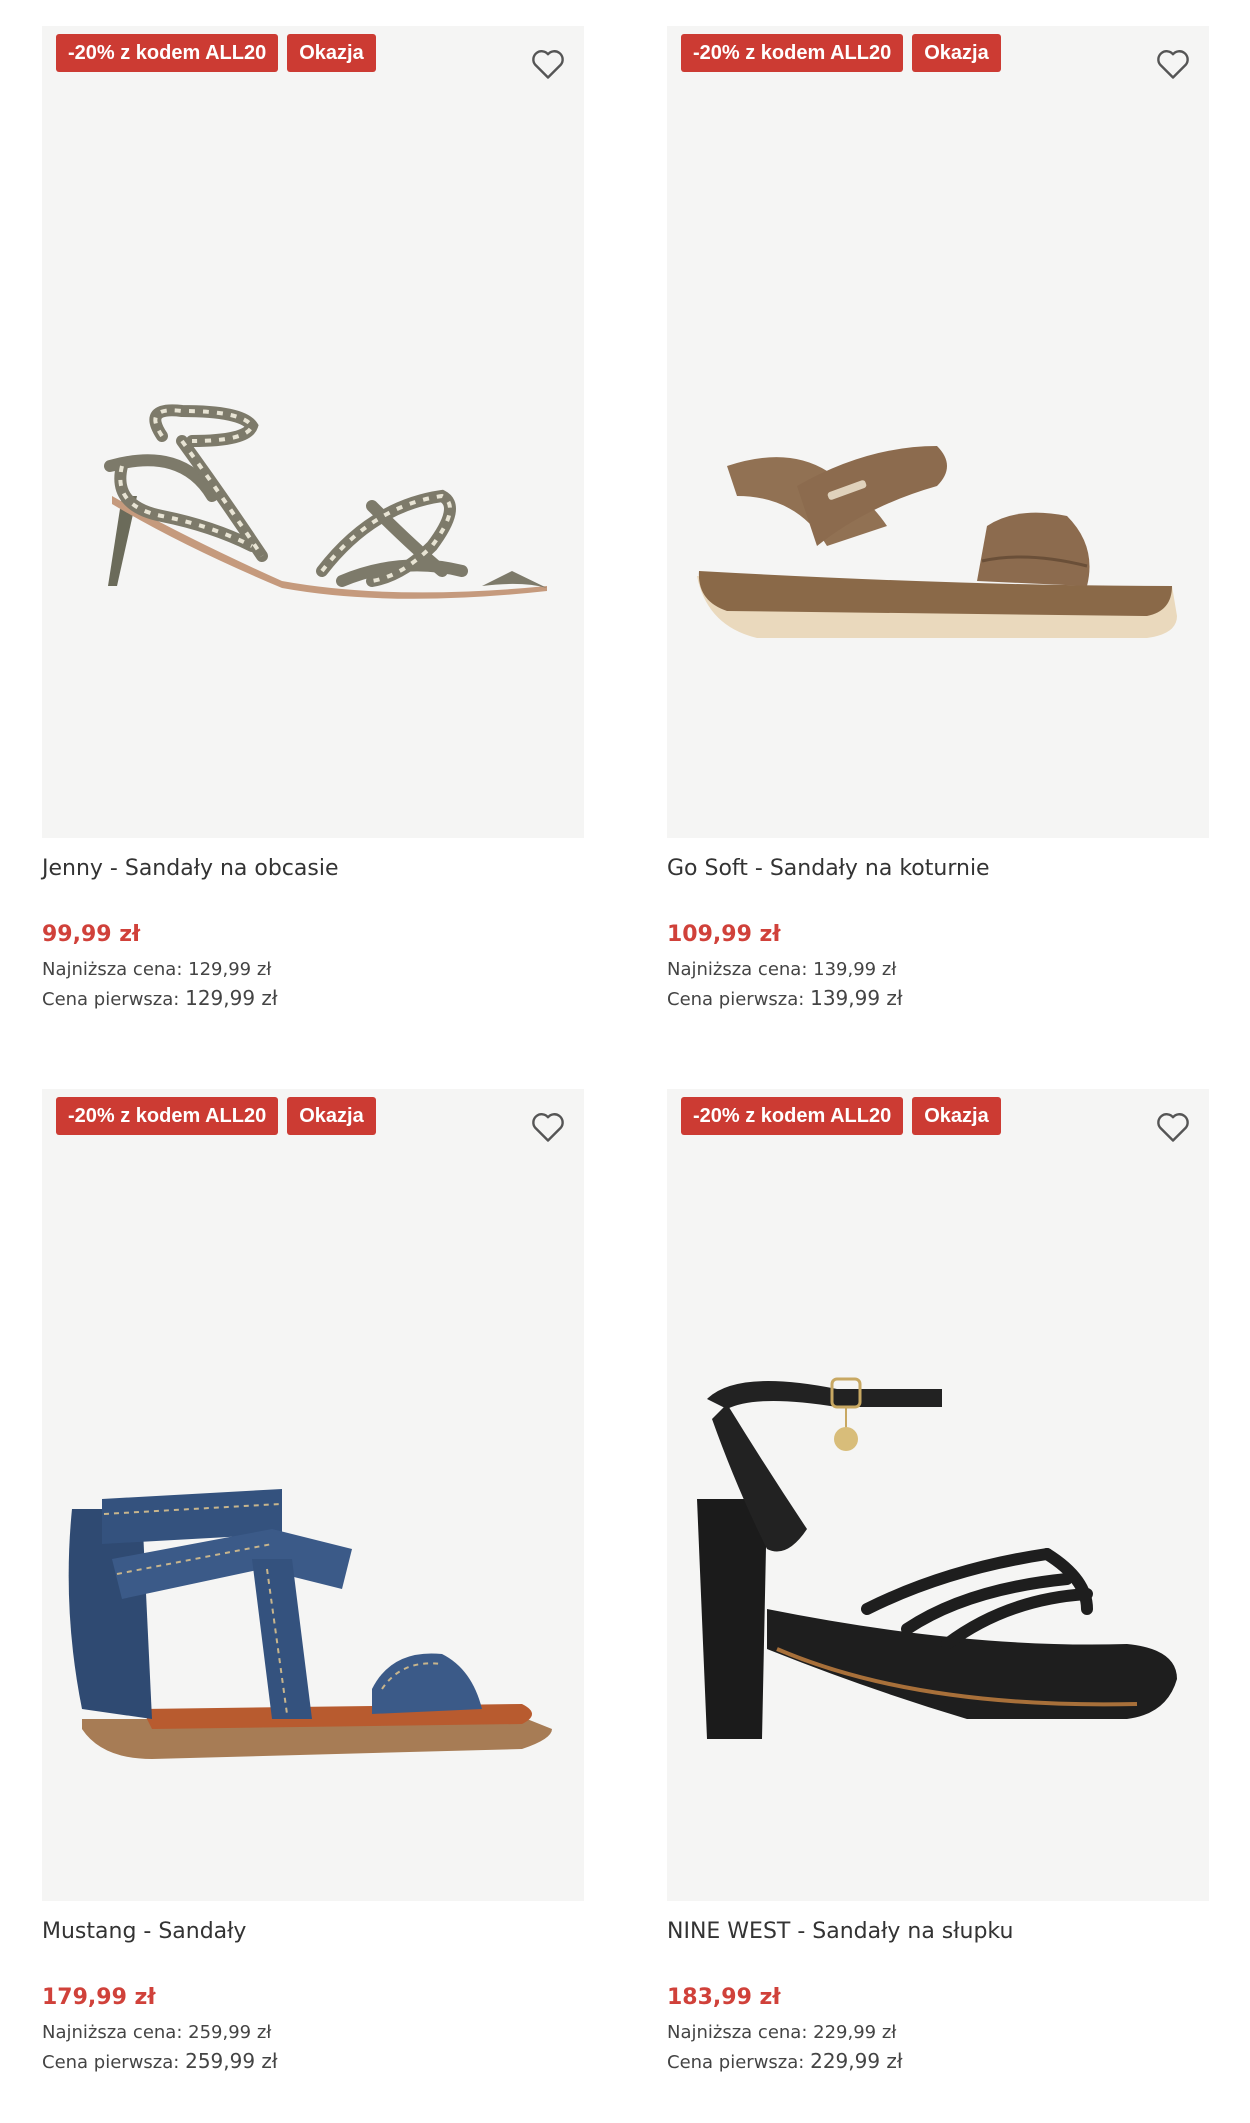 The image size is (1250, 2123). Describe the element at coordinates (937, 1558) in the screenshot. I see `block-heel-sandal-image` at that location.